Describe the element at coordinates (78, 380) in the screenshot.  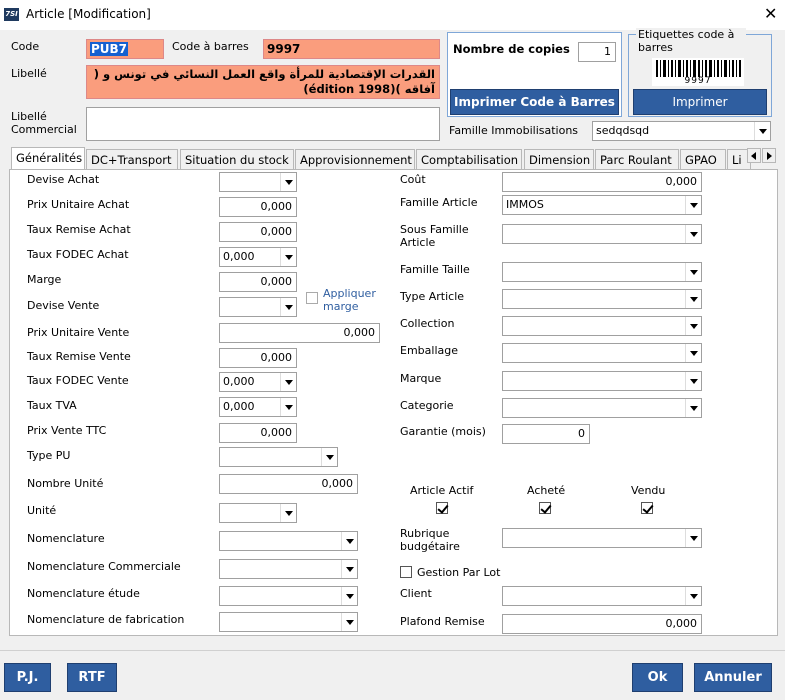
I see `fodec-vente-label: Taux FODEC Vente` at that location.